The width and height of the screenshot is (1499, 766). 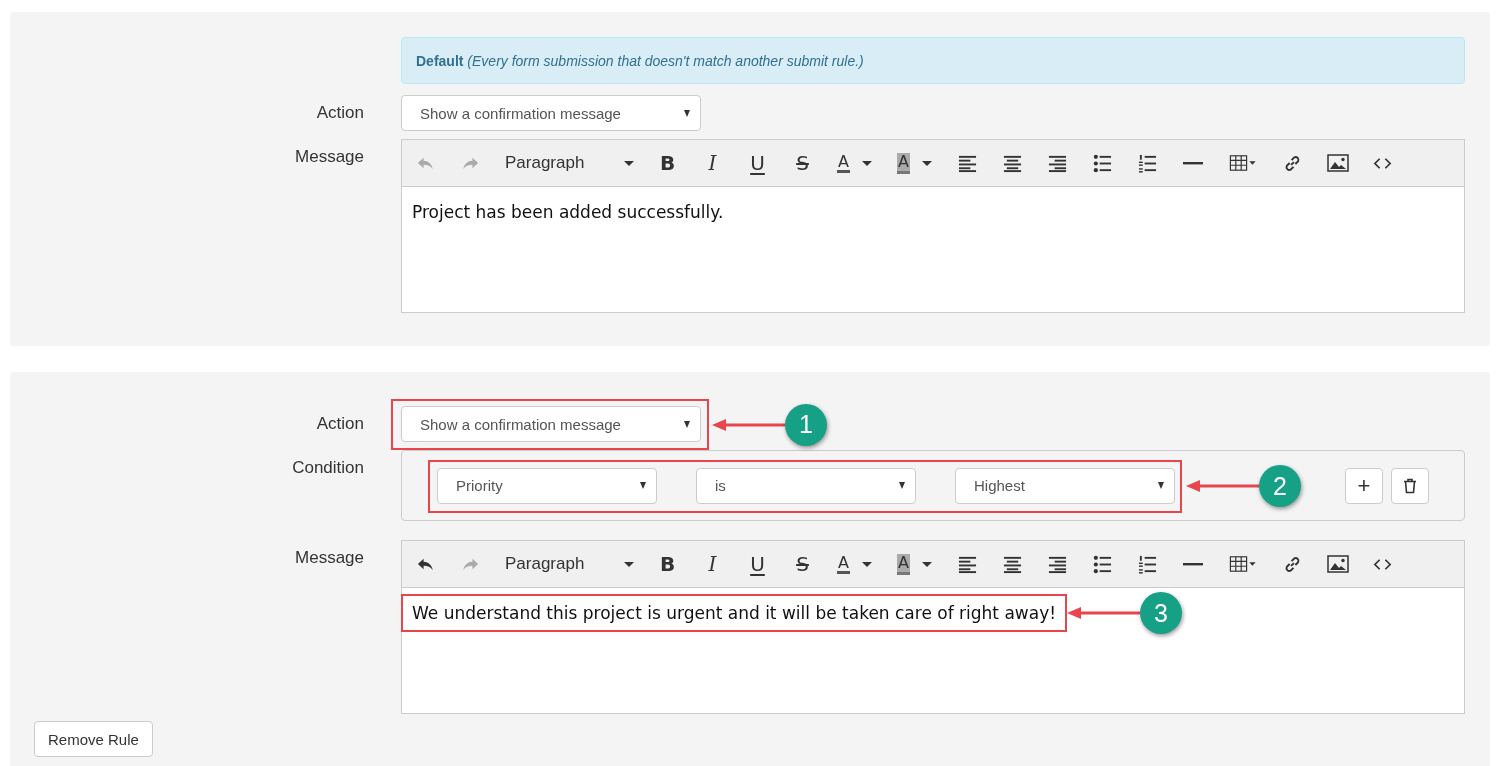 What do you see at coordinates (1161, 613) in the screenshot?
I see `callout-badge: 3` at bounding box center [1161, 613].